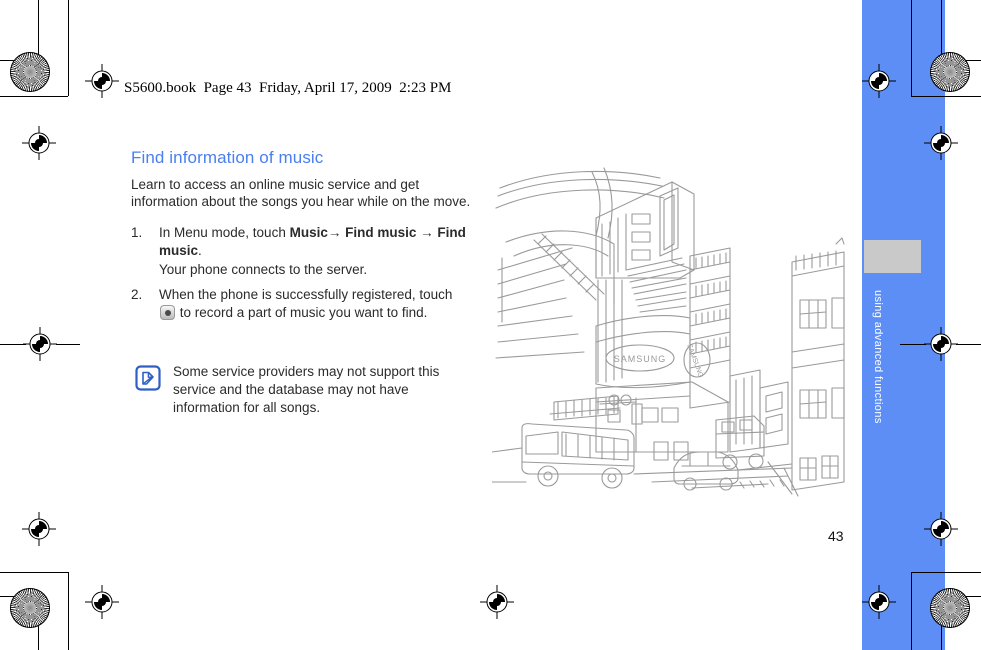  I want to click on registration-mark-left-lower, so click(39, 529).